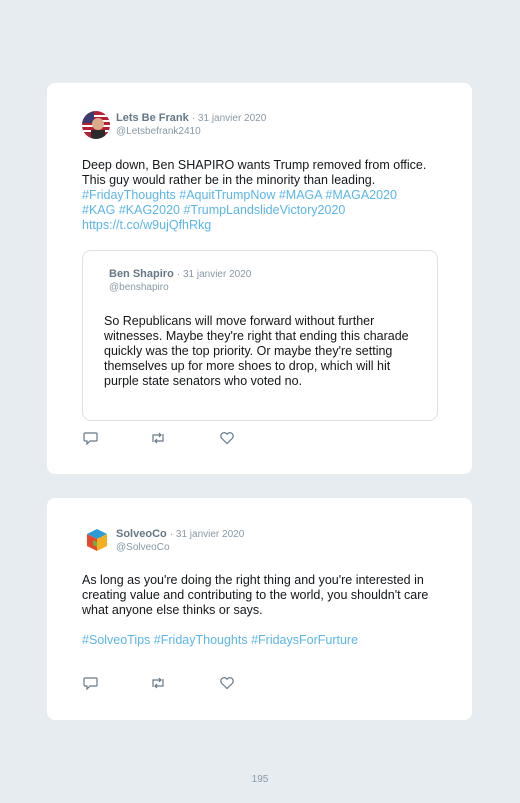 The height and width of the screenshot is (803, 520). Describe the element at coordinates (152, 118) in the screenshot. I see `author-label: Lets Be Frank` at that location.